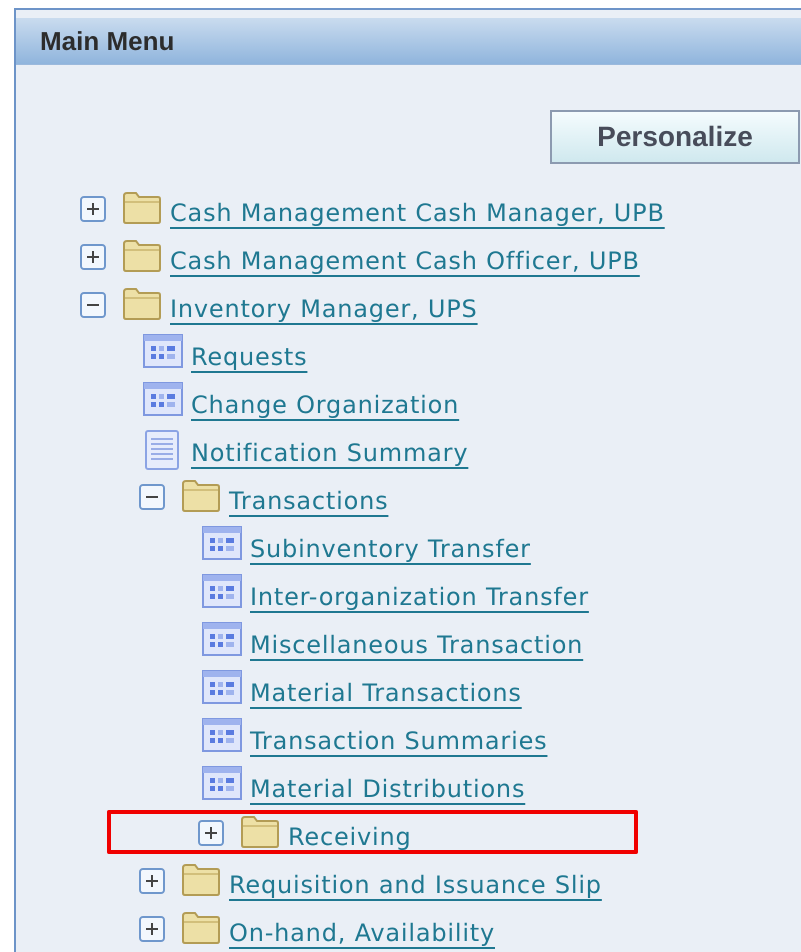  What do you see at coordinates (324, 309) in the screenshot?
I see `menu-link: Inventory Manager, UPS` at bounding box center [324, 309].